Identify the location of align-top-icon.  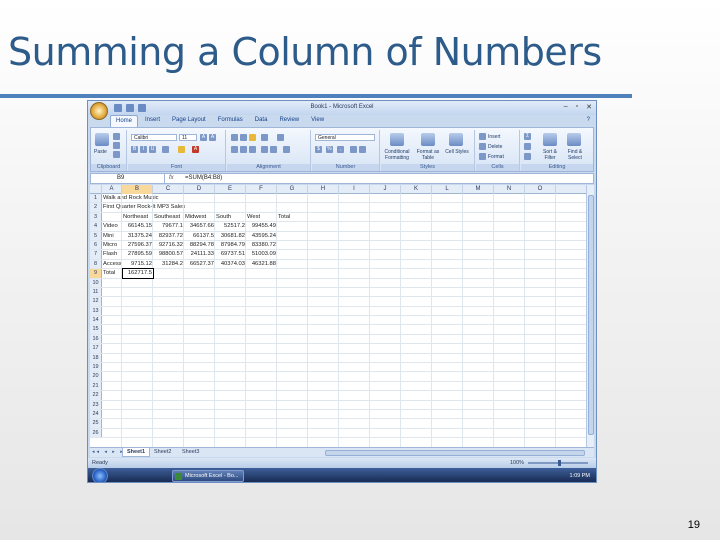
(234, 137).